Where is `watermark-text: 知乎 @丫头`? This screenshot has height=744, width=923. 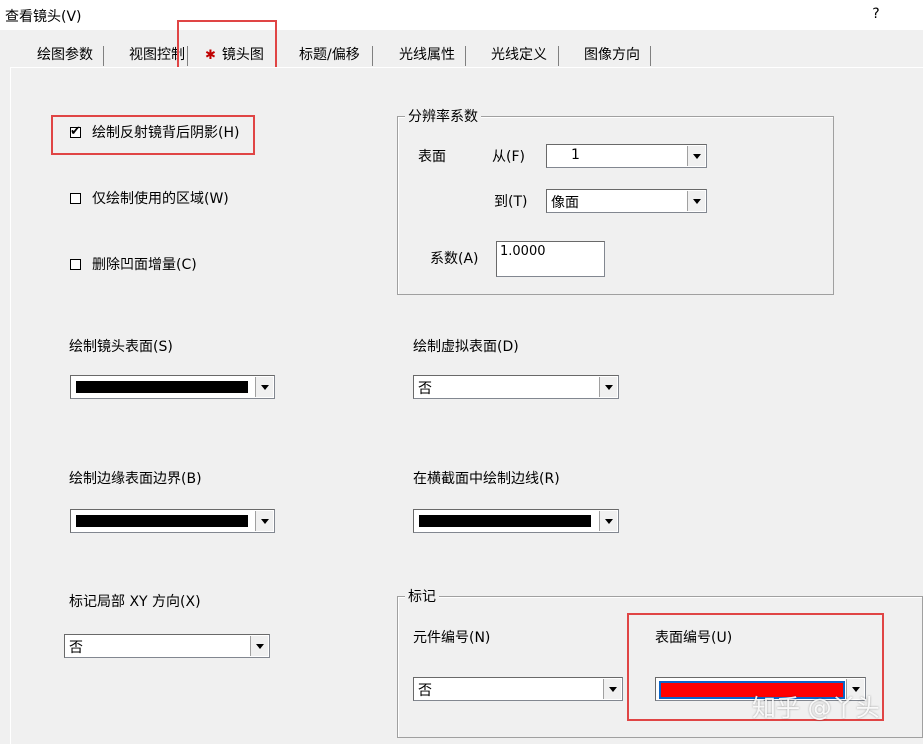
watermark-text: 知乎 @丫头 is located at coordinates (816, 708).